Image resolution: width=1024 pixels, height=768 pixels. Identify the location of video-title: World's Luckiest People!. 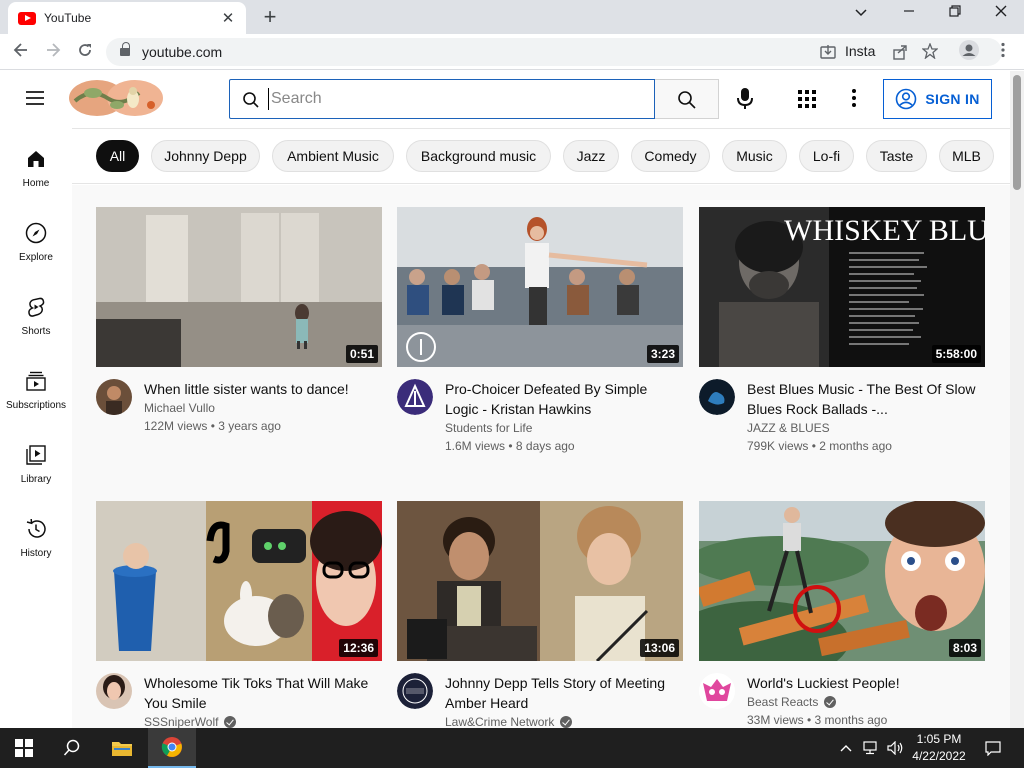
(865, 683).